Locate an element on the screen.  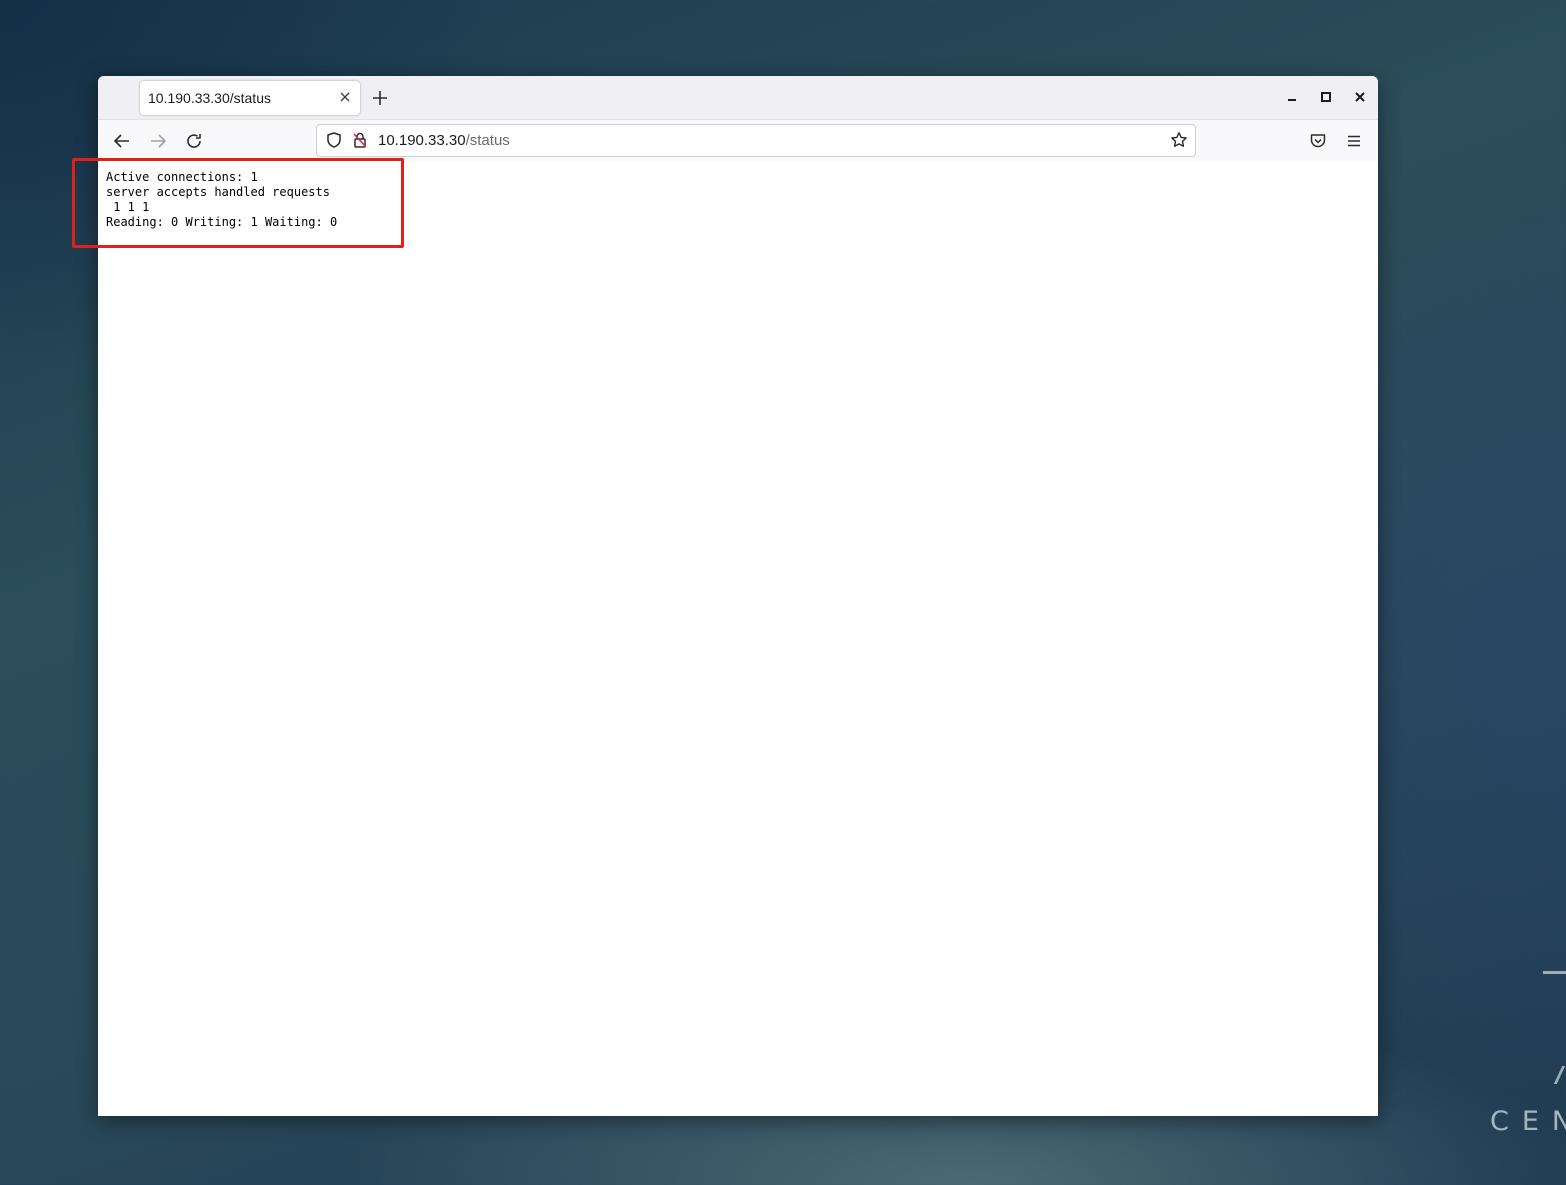
plus-icon is located at coordinates (380, 98).